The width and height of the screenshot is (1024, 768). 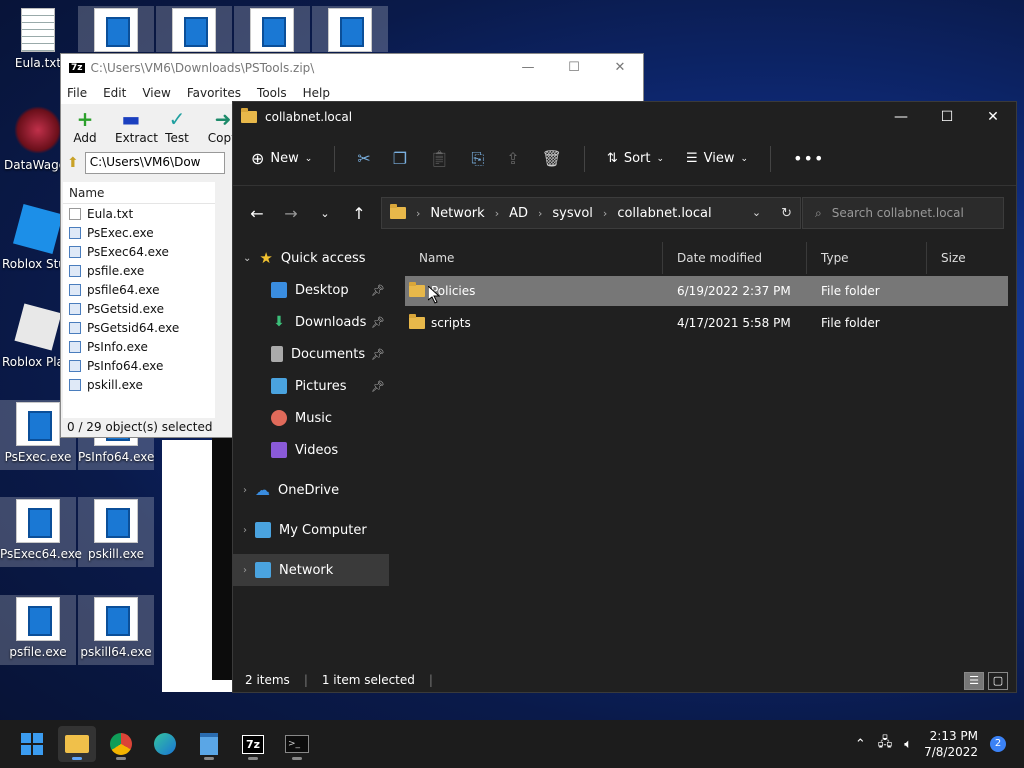 I want to click on desktop-icon-psexec64: PsExec64.exe, so click(x=41, y=532).